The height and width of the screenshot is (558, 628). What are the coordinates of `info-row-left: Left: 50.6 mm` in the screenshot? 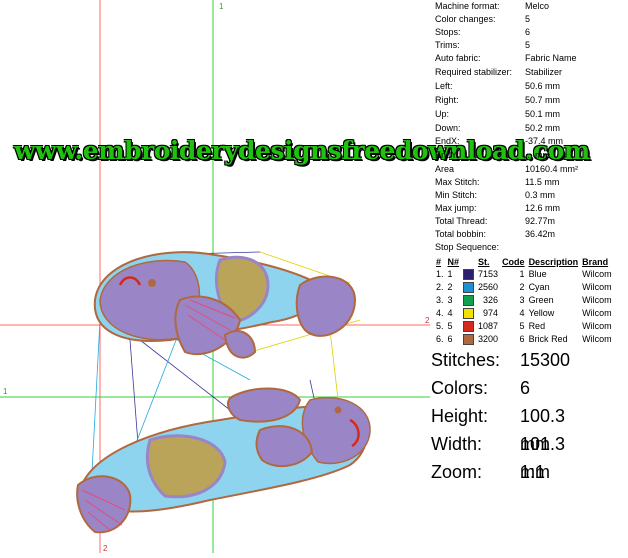 It's located at (498, 86).